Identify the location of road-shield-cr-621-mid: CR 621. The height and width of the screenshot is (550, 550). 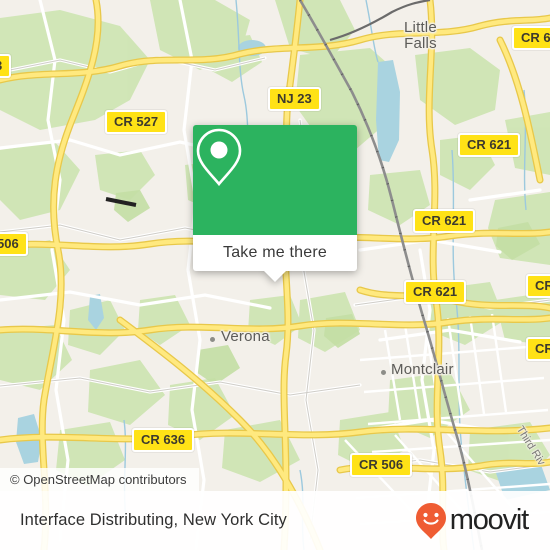
(444, 221).